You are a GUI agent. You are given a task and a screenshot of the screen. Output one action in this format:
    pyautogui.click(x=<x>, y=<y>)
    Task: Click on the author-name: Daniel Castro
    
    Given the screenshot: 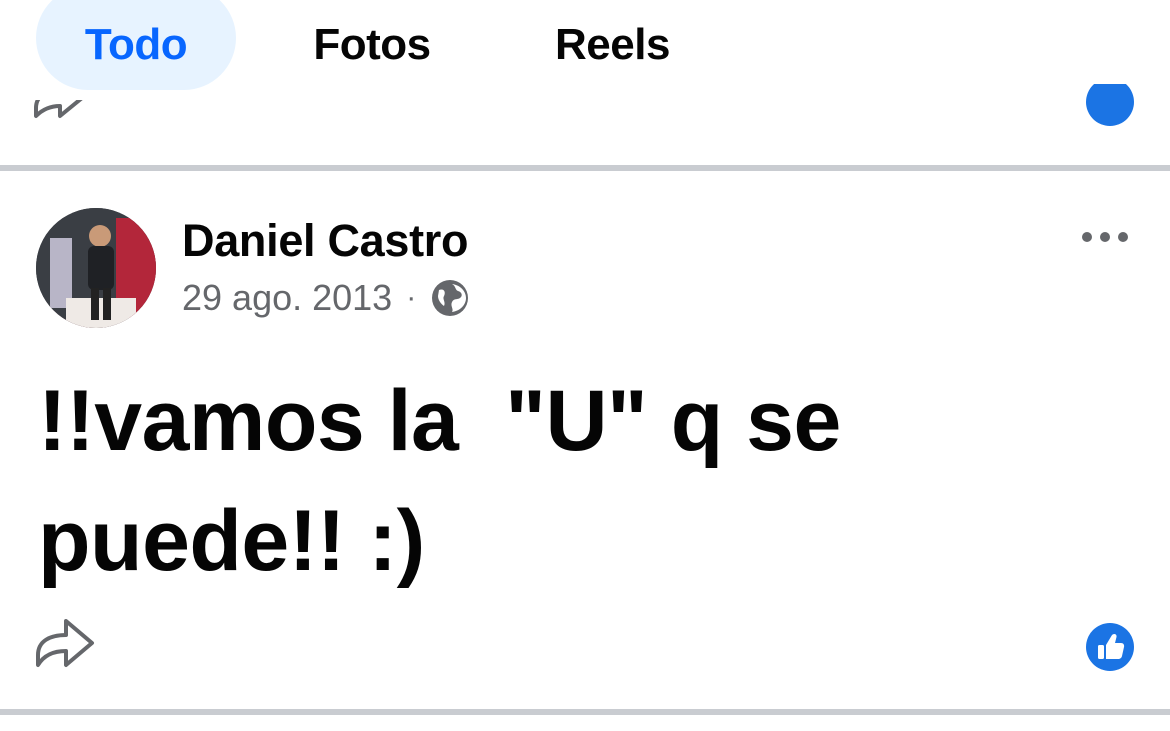 What is the action you would take?
    pyautogui.click(x=325, y=241)
    